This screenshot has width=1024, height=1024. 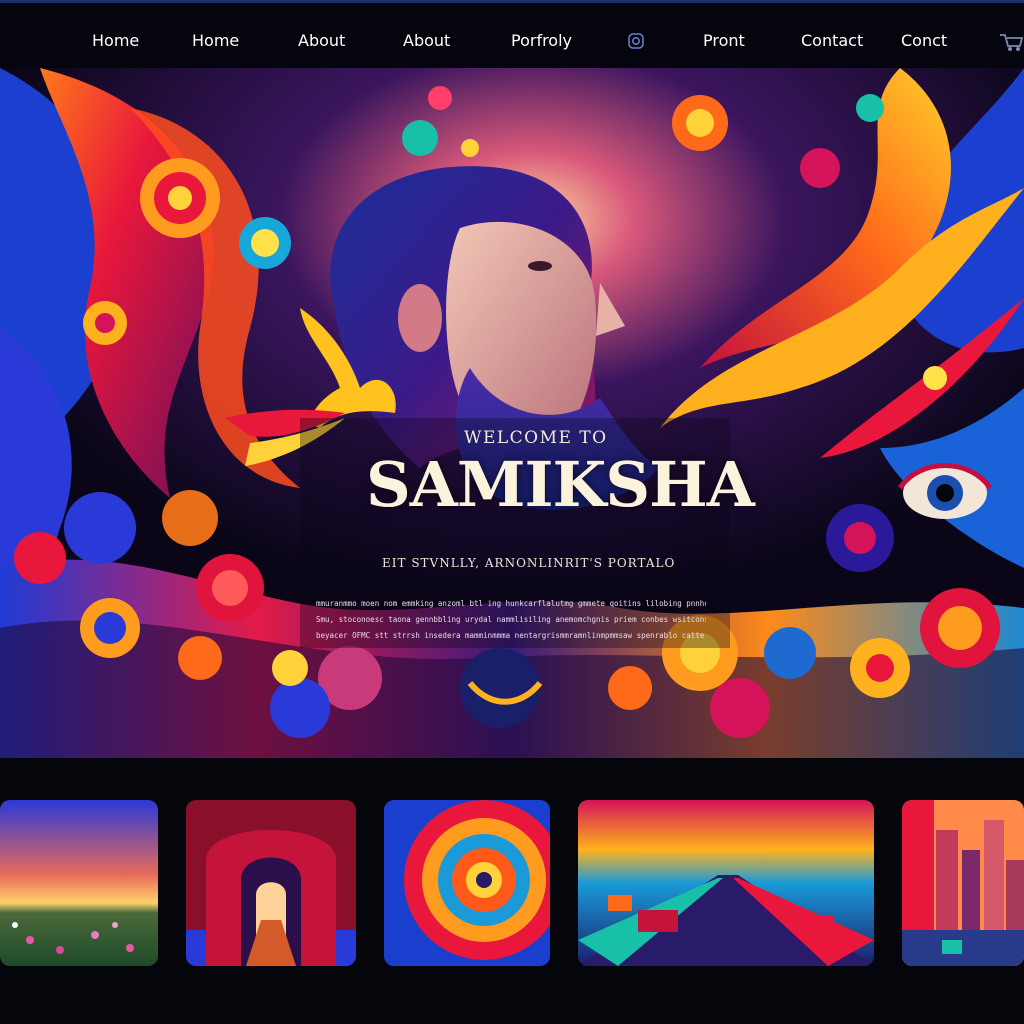 What do you see at coordinates (426, 40) in the screenshot?
I see `nav-about-2: About` at bounding box center [426, 40].